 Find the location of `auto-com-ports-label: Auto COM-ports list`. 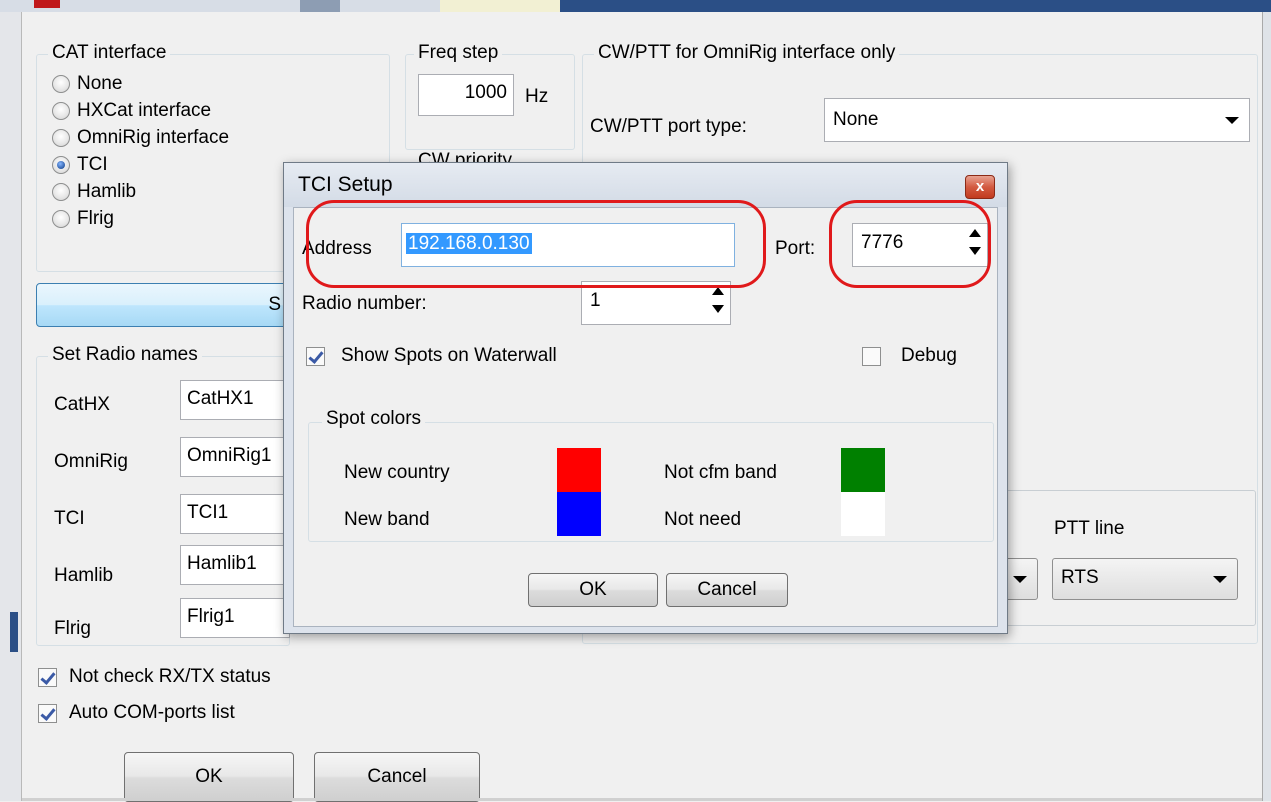

auto-com-ports-label: Auto COM-ports list is located at coordinates (152, 712).